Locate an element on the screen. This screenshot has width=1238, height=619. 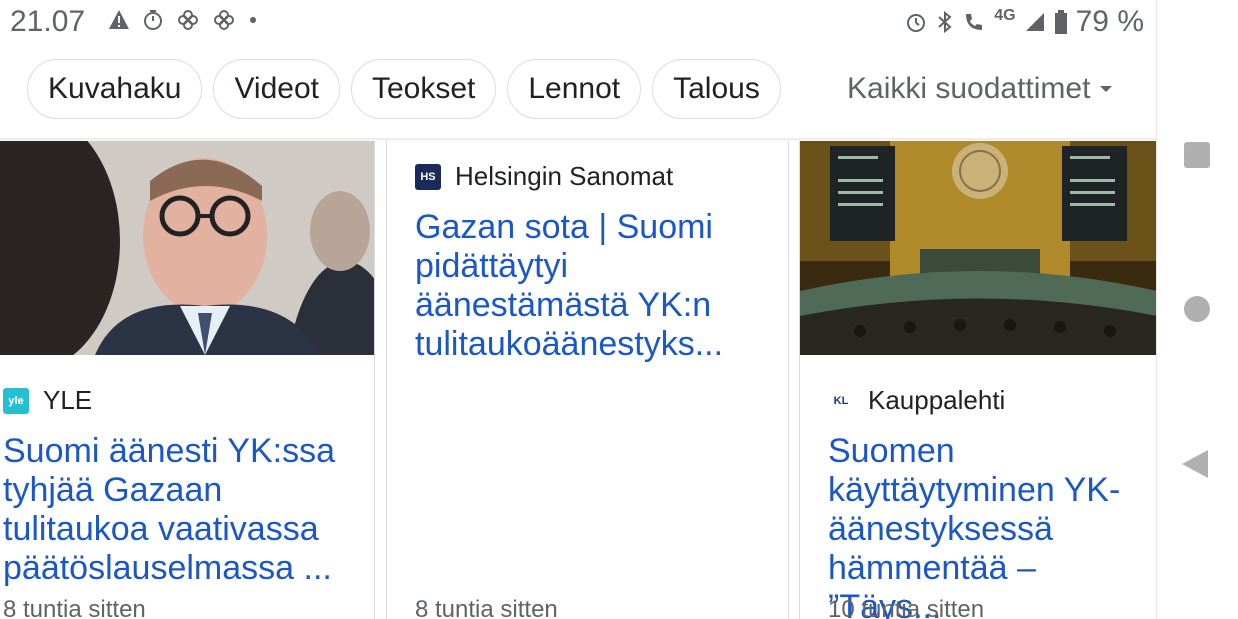
status-right-icons: 4G 79 % is located at coordinates (1024, 22).